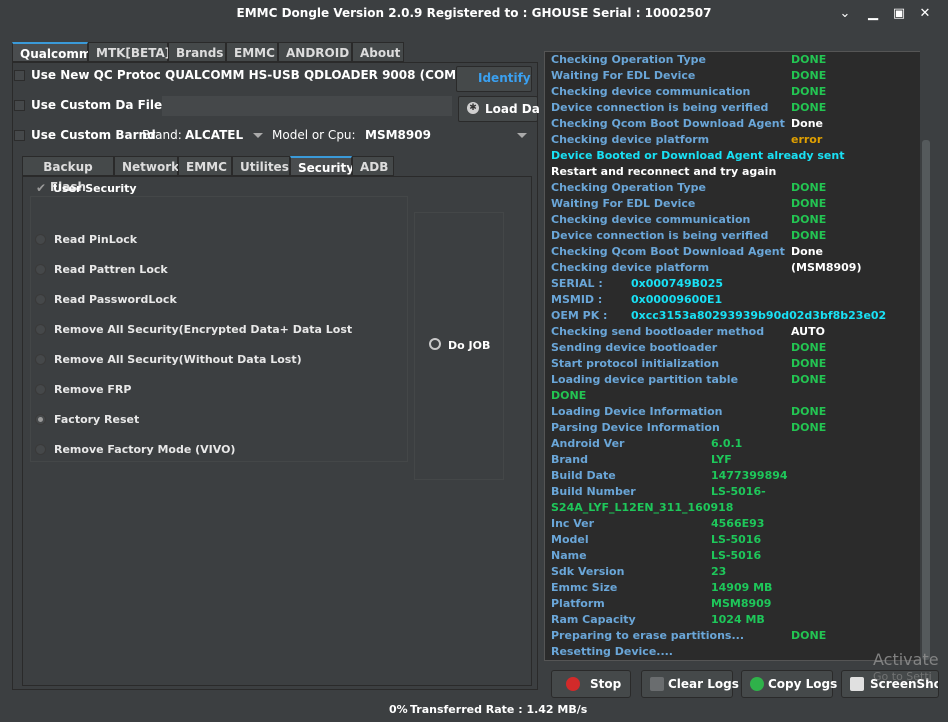 The image size is (948, 722). What do you see at coordinates (759, 315) in the screenshot?
I see `log-line-value: 0xcc3153a80293939b90d02d3bf8b23e02` at bounding box center [759, 315].